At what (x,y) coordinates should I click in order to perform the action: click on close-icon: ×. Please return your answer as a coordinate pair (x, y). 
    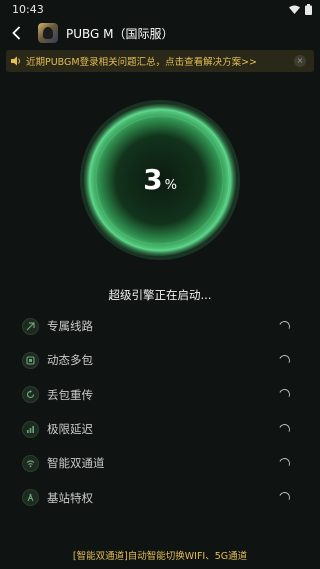
    Looking at the image, I should click on (300, 61).